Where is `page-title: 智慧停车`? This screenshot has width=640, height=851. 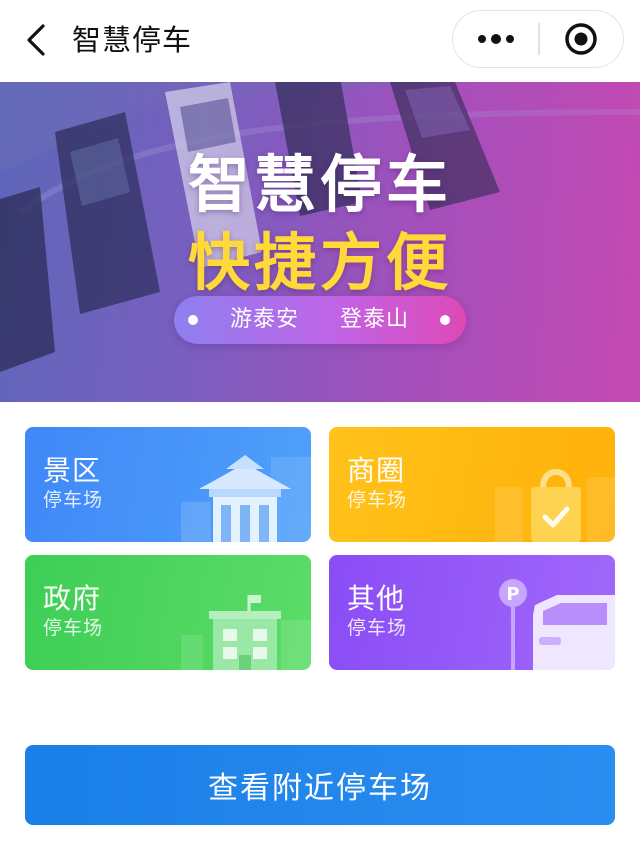 page-title: 智慧停车 is located at coordinates (132, 40).